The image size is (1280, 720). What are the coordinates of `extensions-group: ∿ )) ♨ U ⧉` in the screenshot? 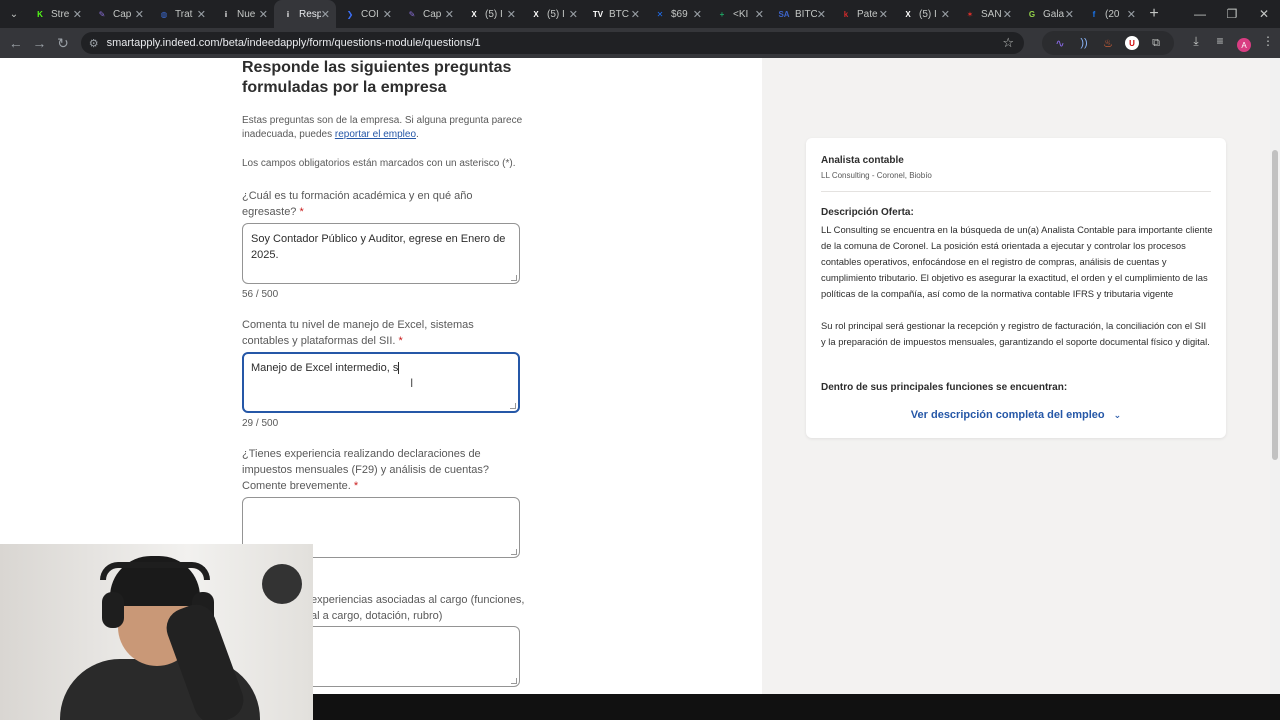 It's located at (1108, 43).